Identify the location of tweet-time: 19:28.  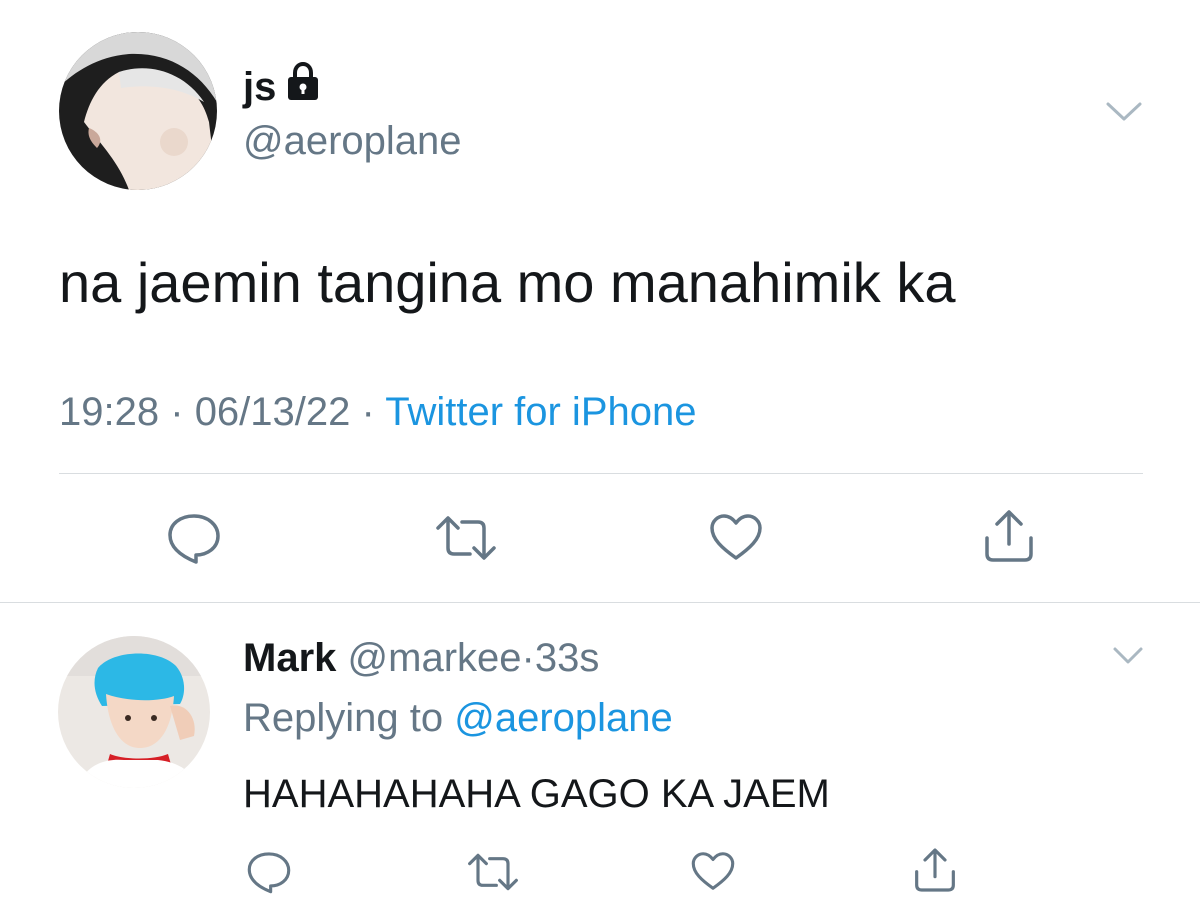
(109, 412).